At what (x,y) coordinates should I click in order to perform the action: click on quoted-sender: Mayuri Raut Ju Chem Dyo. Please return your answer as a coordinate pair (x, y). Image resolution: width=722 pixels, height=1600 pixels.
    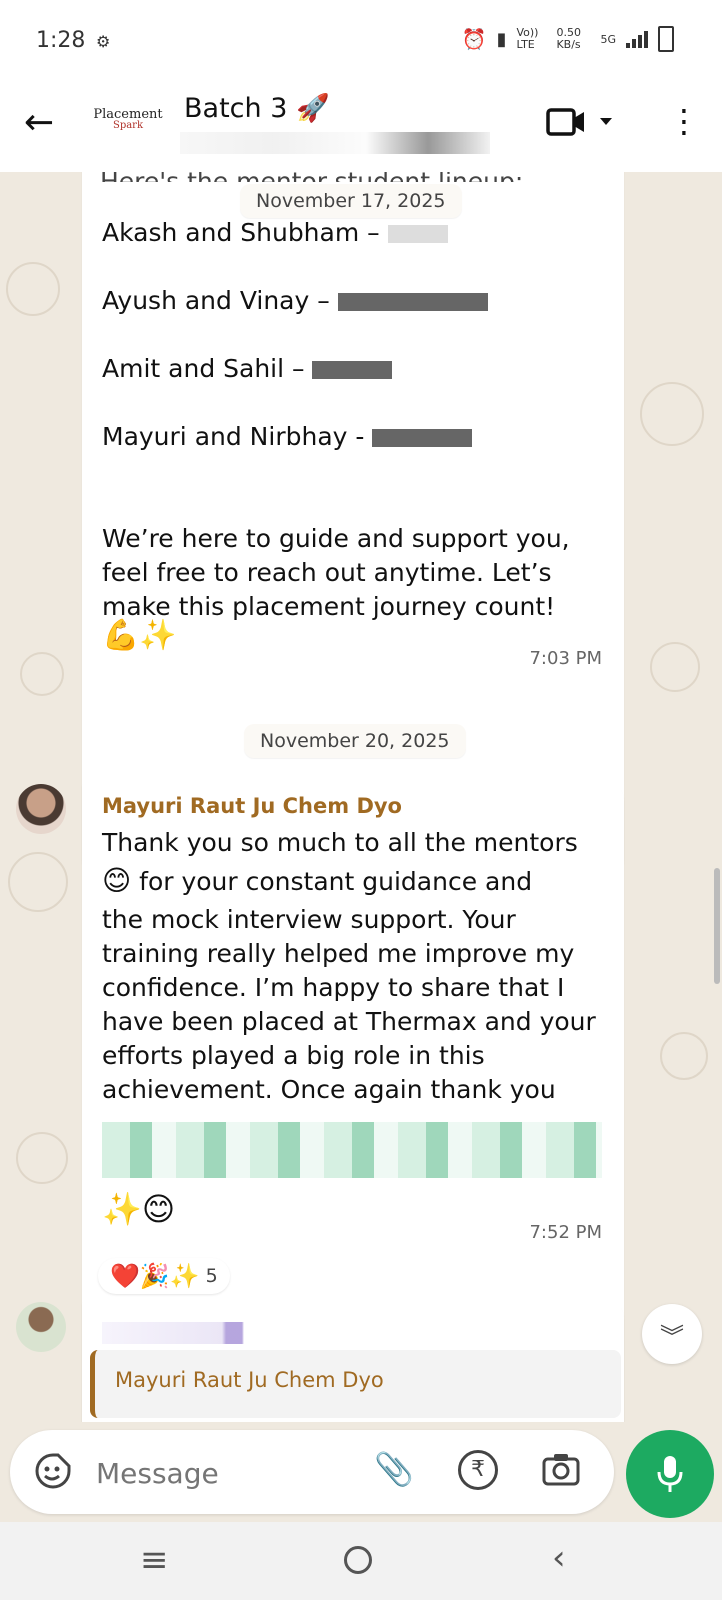
    Looking at the image, I should click on (249, 1380).